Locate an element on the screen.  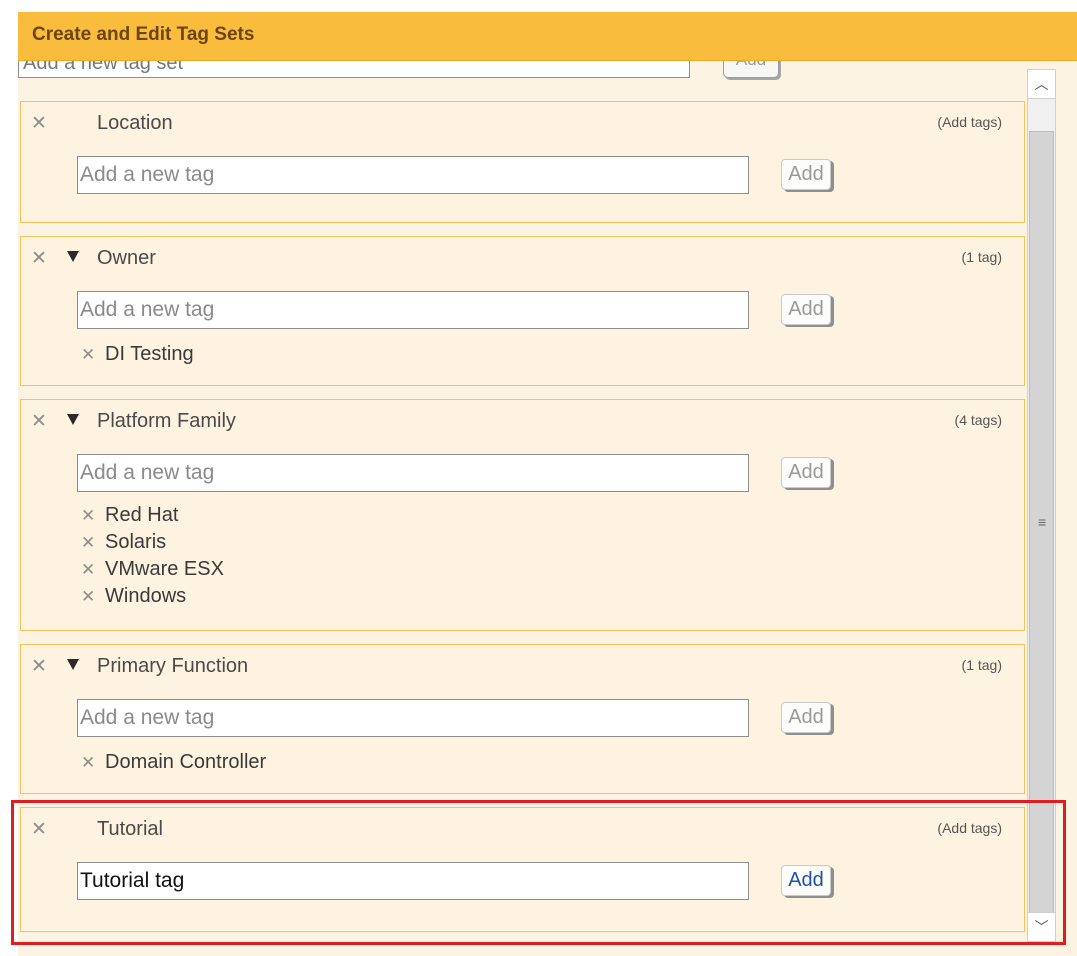
tag-item: ✕ Windows is located at coordinates (152, 596).